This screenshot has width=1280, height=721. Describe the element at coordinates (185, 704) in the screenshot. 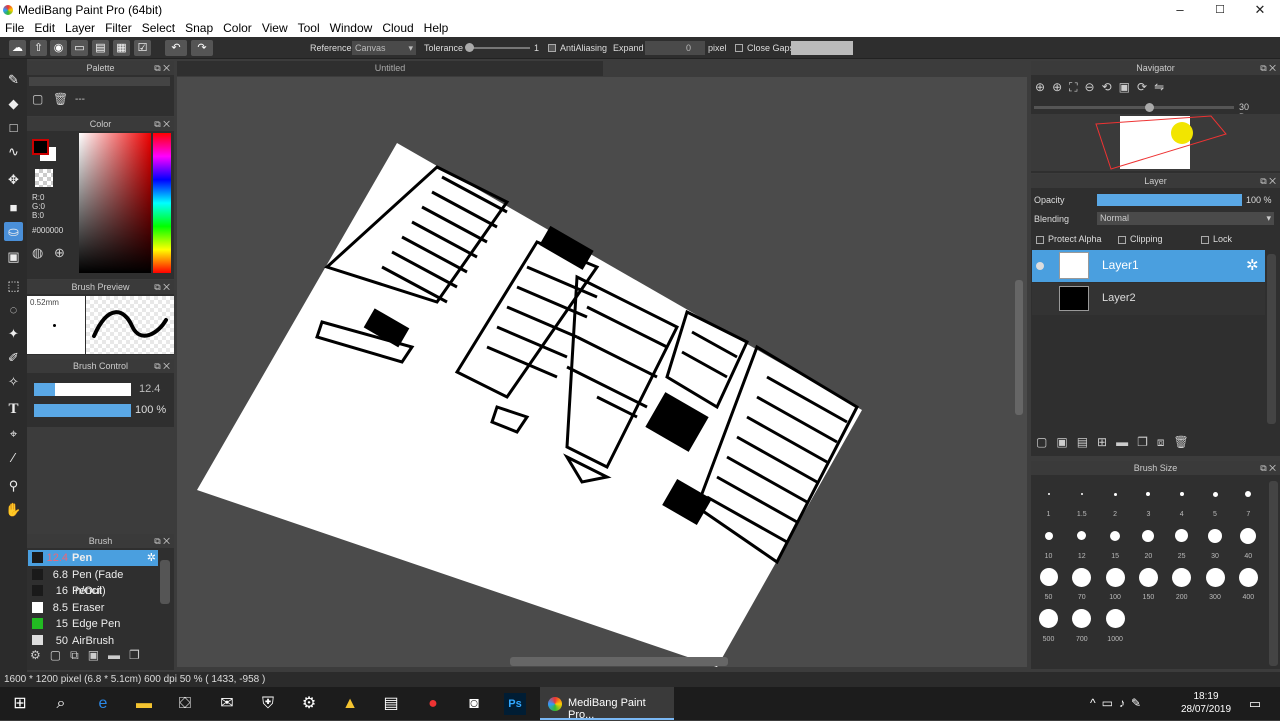

I see `store-icon: ⛋` at that location.